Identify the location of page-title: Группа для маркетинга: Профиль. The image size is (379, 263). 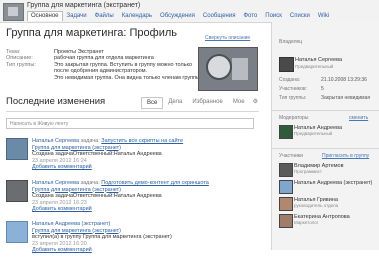
(91, 33).